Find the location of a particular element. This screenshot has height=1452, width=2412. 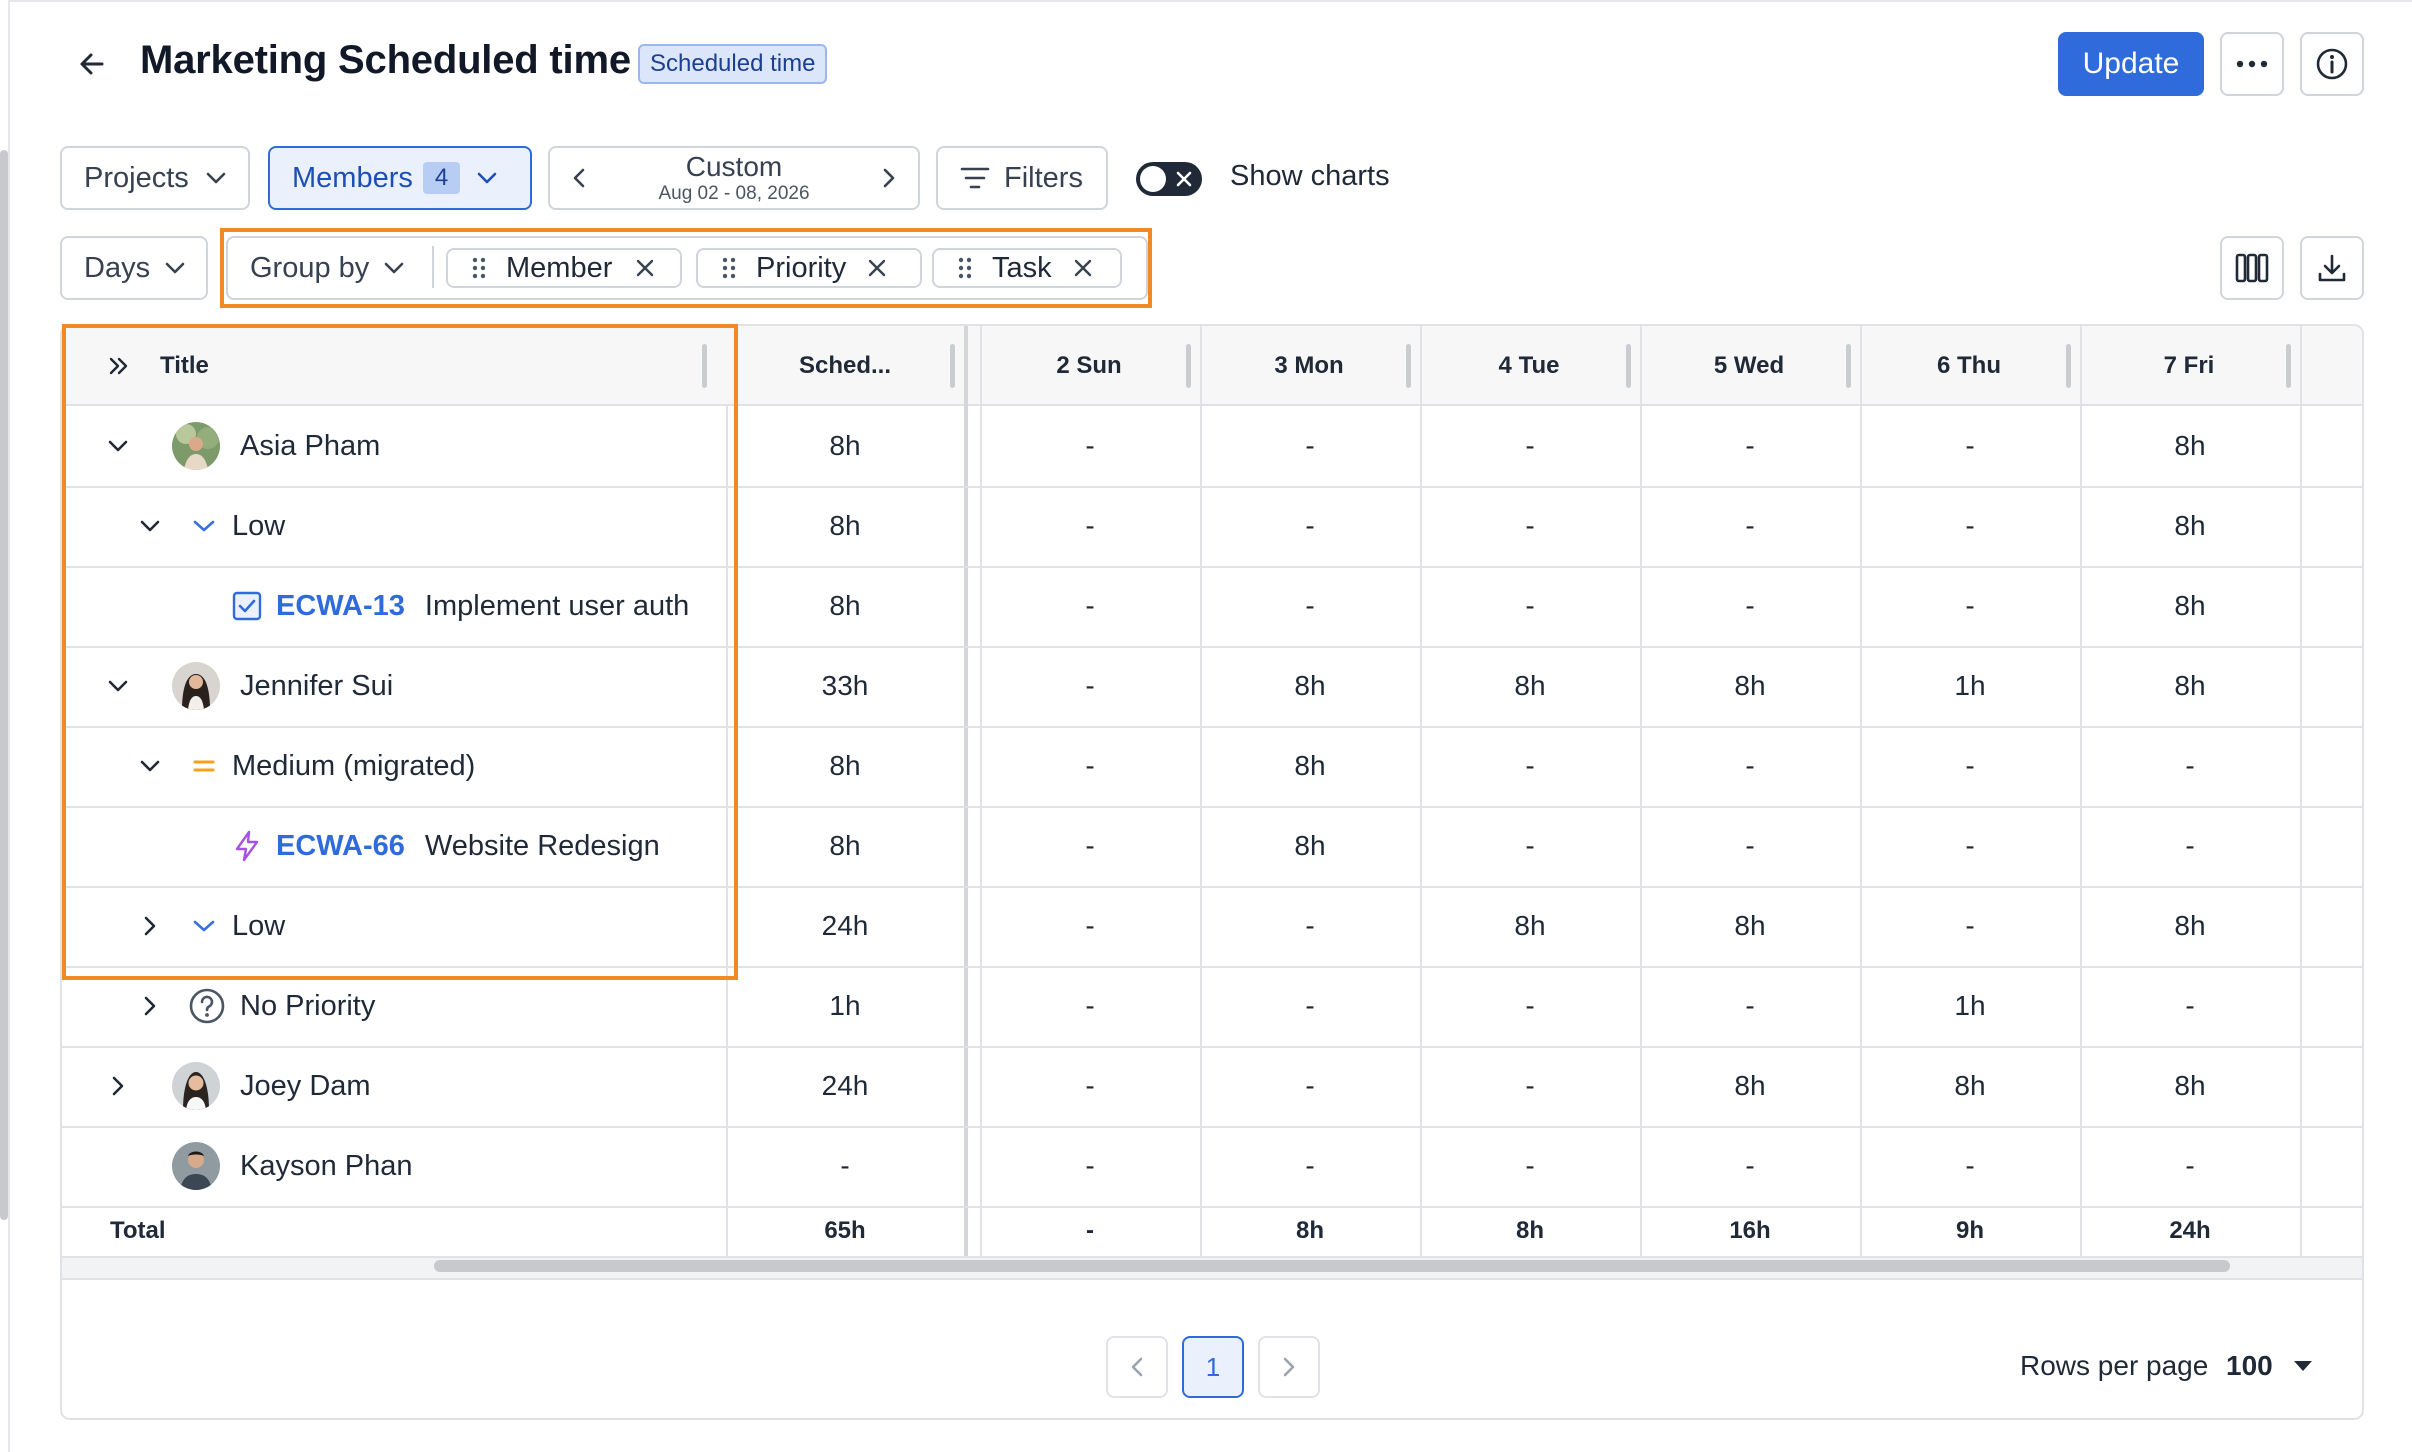

task-key-link: ECWA-13 is located at coordinates (340, 606).